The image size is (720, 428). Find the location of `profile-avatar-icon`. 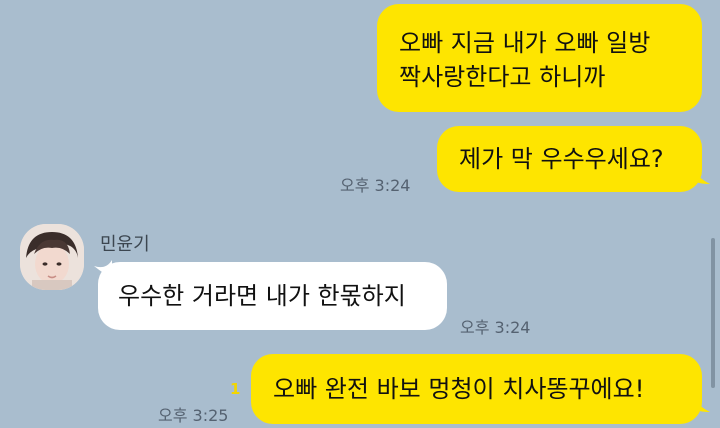

profile-avatar-icon is located at coordinates (52, 257).